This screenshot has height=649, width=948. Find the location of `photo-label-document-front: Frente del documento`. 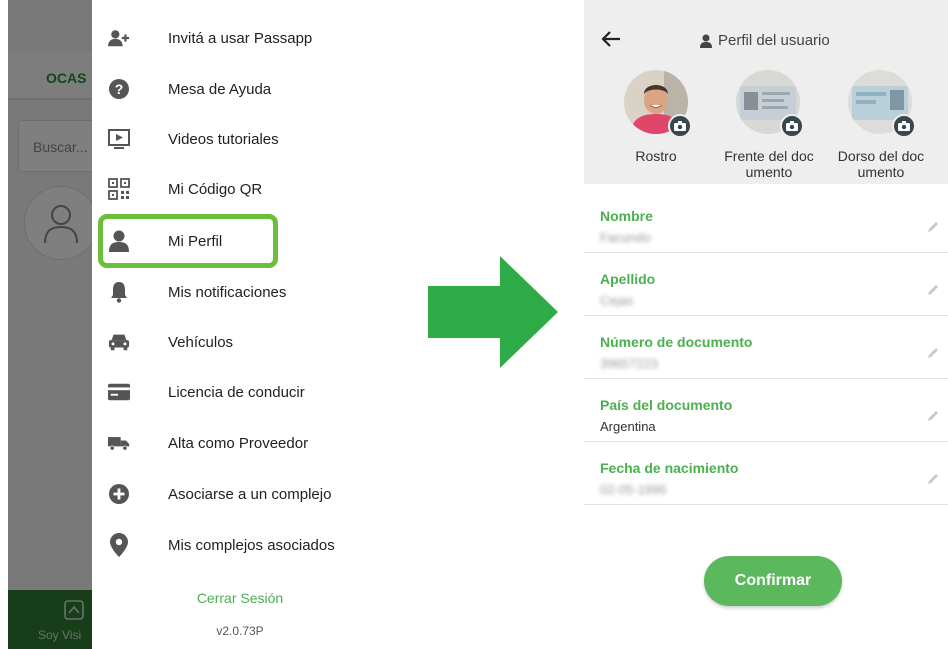

photo-label-document-front: Frente del documento is located at coordinates (769, 164).